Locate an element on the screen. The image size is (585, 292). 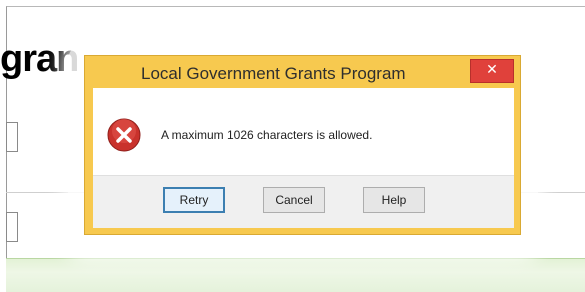
dialog-footer: Retry Cancel Help is located at coordinates (303, 201).